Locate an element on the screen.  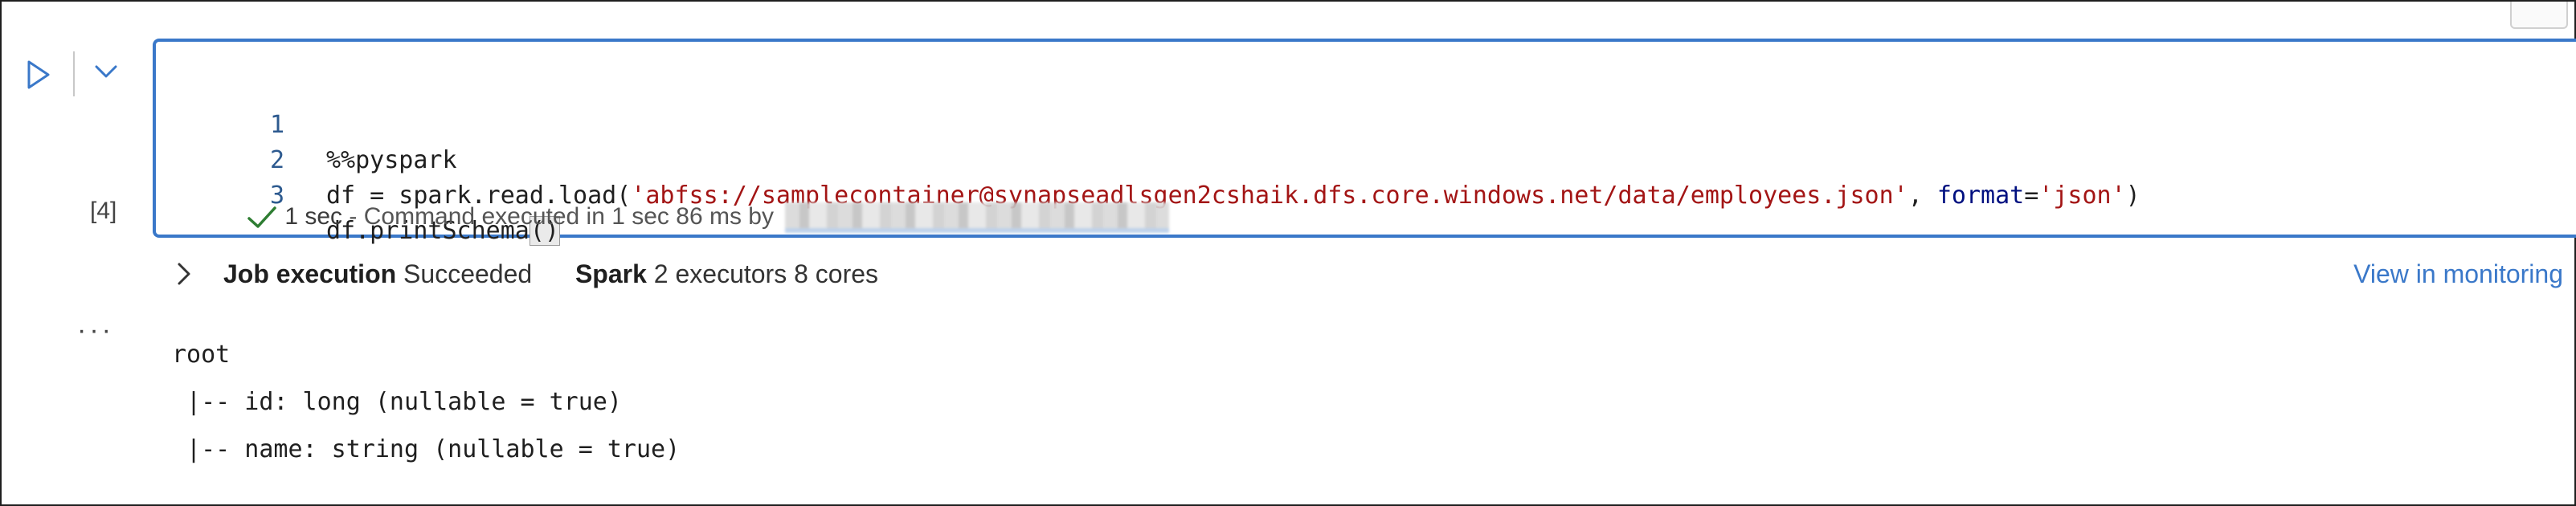
output-more-menu: ··· is located at coordinates (96, 330).